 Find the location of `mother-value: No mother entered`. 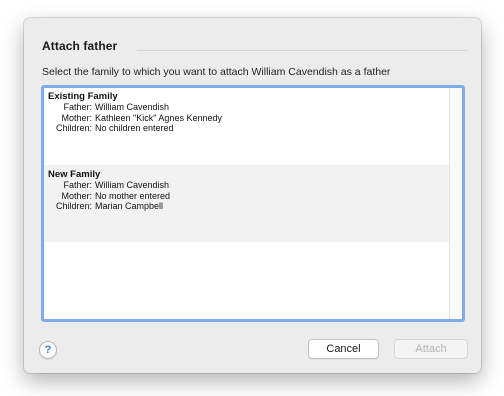

mother-value: No mother entered is located at coordinates (133, 195).